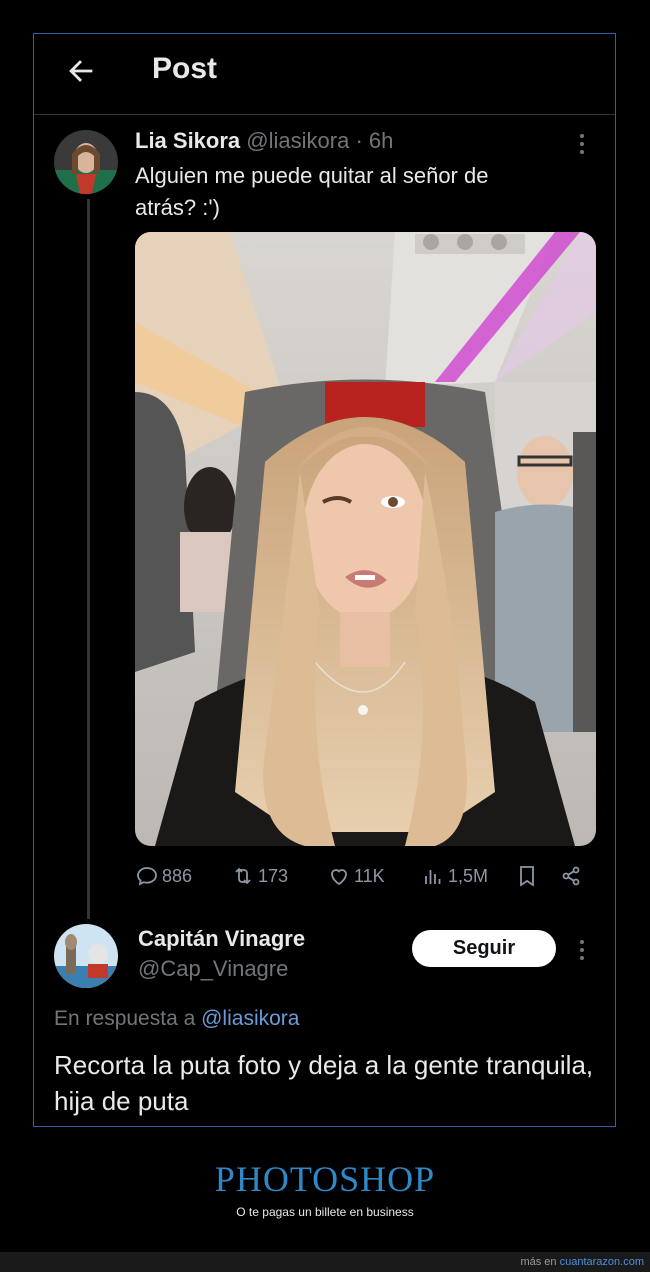 The height and width of the screenshot is (1272, 650). What do you see at coordinates (582, 145) in the screenshot?
I see `tweet-more-icon` at bounding box center [582, 145].